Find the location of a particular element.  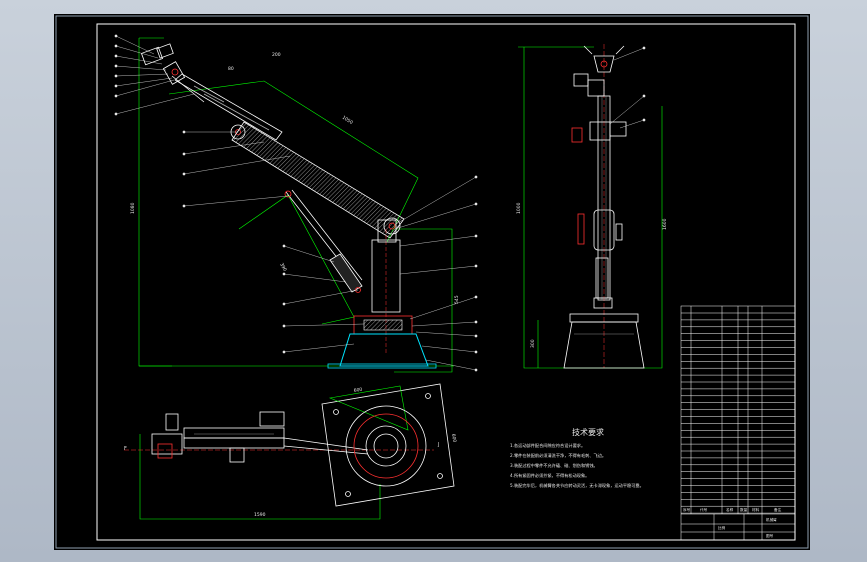

technical-requirement-3: 3.装配过程中零件不允许磕、碰、划伤和锈蚀。 is located at coordinates (554, 465).